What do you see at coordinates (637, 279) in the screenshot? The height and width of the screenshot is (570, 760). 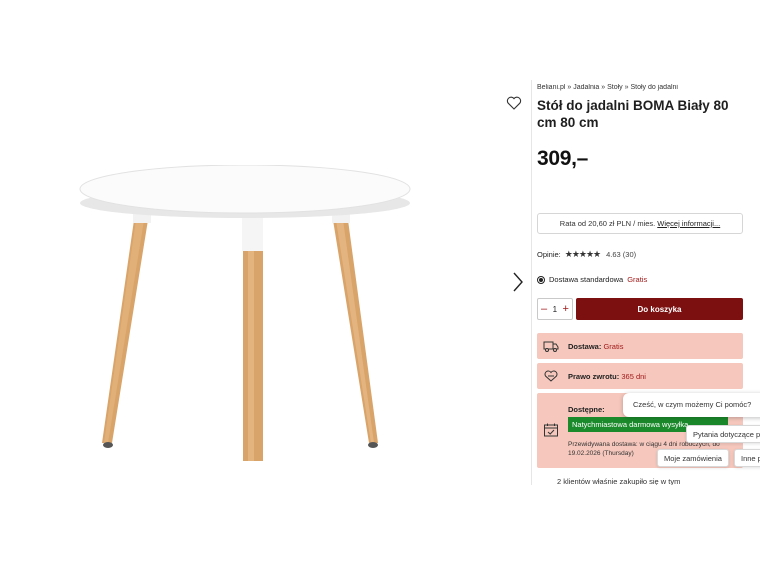 I see `shipping-price: Gratis` at bounding box center [637, 279].